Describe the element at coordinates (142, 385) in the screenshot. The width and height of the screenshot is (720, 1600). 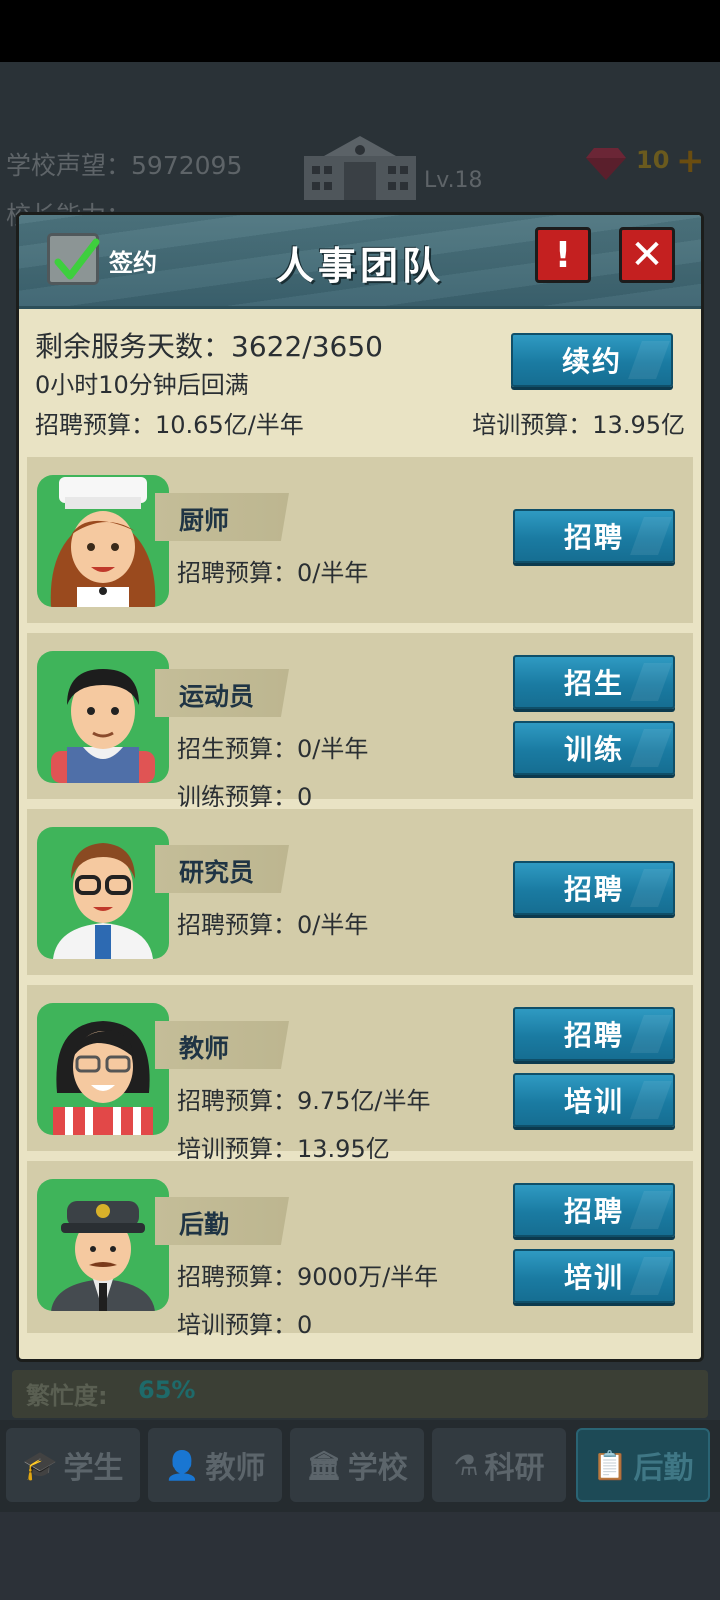
I see `refill-timer: 0小时10分钟后回满` at that location.